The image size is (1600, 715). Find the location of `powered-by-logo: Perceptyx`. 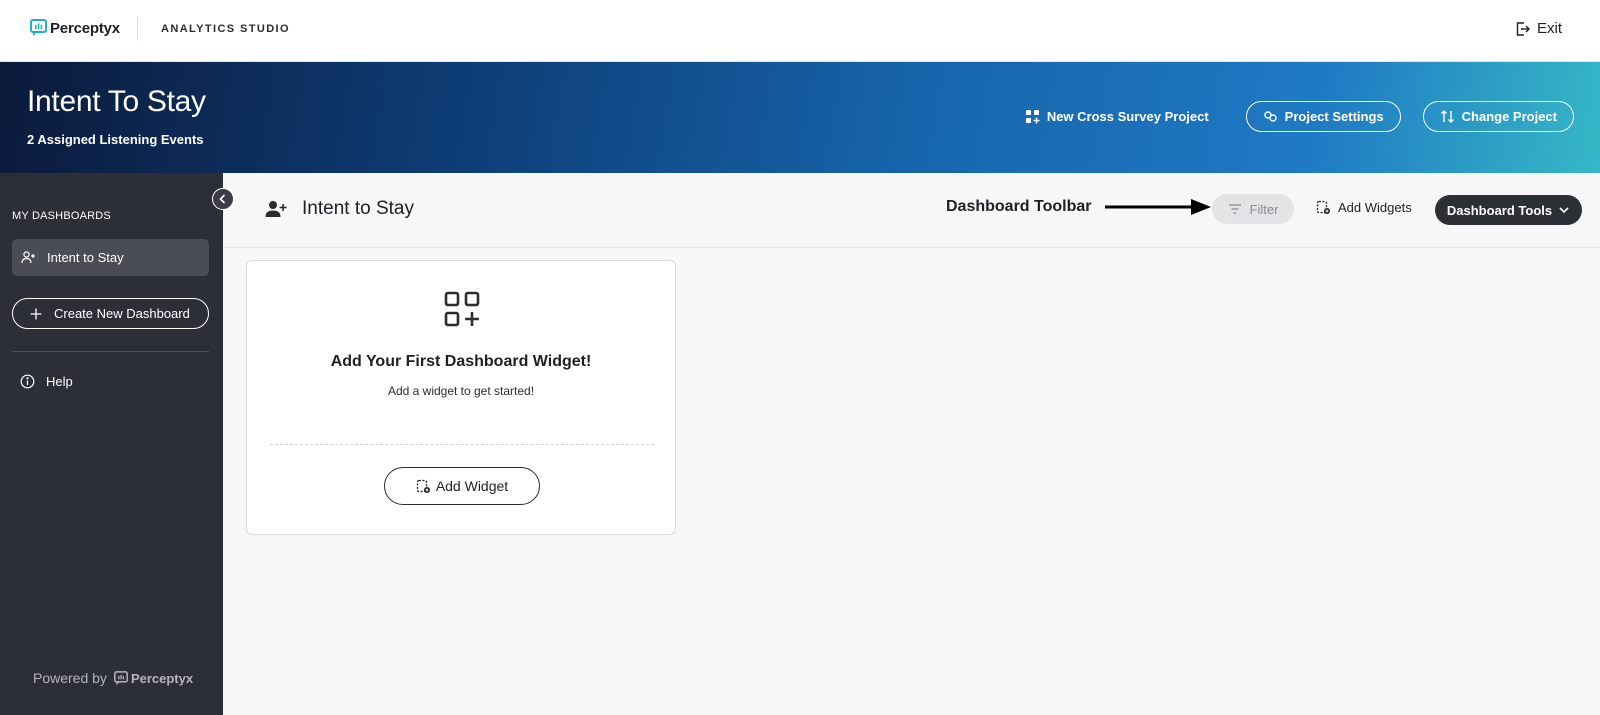

powered-by-logo: Perceptyx is located at coordinates (153, 678).